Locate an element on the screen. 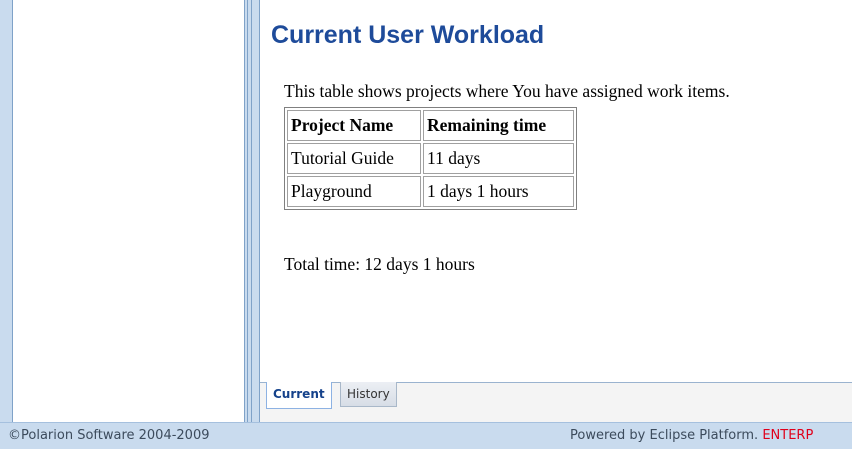 Image resolution: width=852 pixels, height=449 pixels. copyright-text: ©Polarion Software 2004-2009 is located at coordinates (109, 435).